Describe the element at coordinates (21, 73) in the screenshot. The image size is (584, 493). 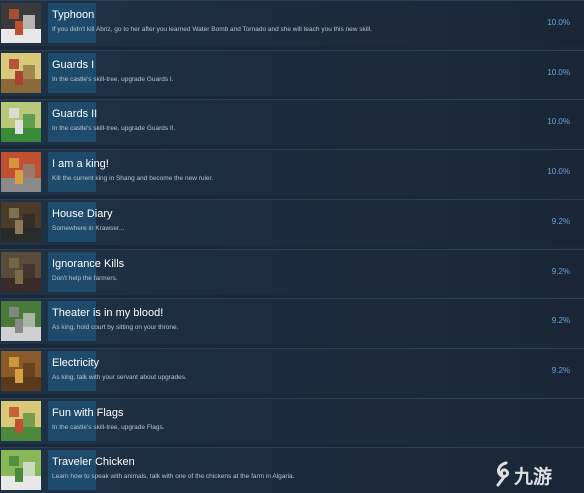
I see `guard-tile-icon` at that location.